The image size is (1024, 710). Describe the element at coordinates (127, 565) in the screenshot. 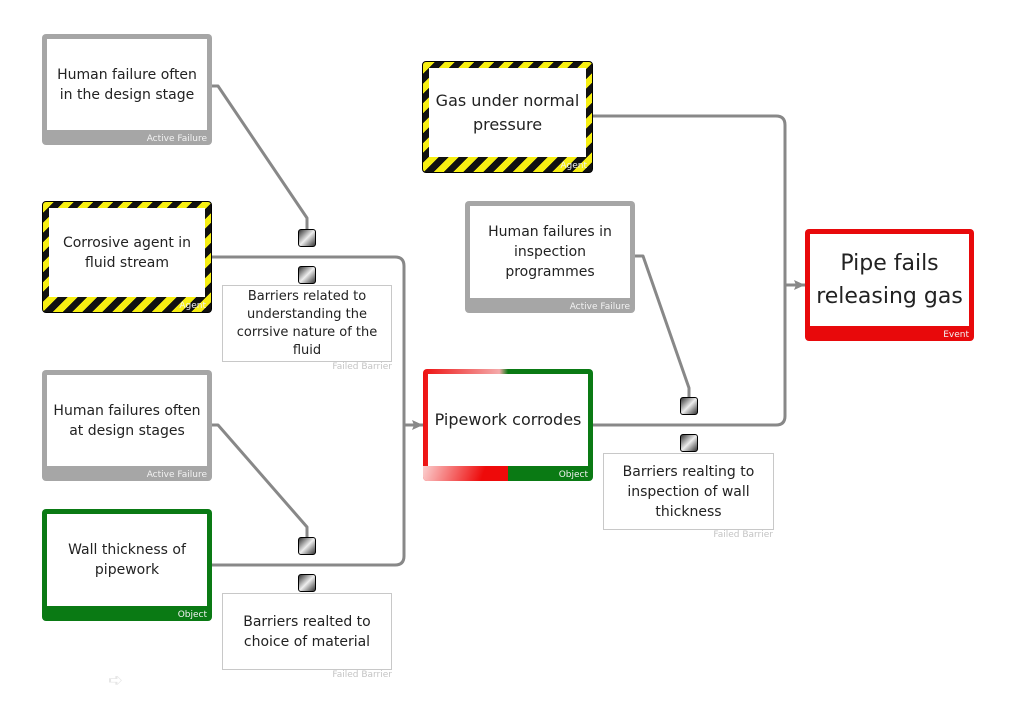

I see `node-wall-thickness: Wall thickness of pipework Object` at that location.